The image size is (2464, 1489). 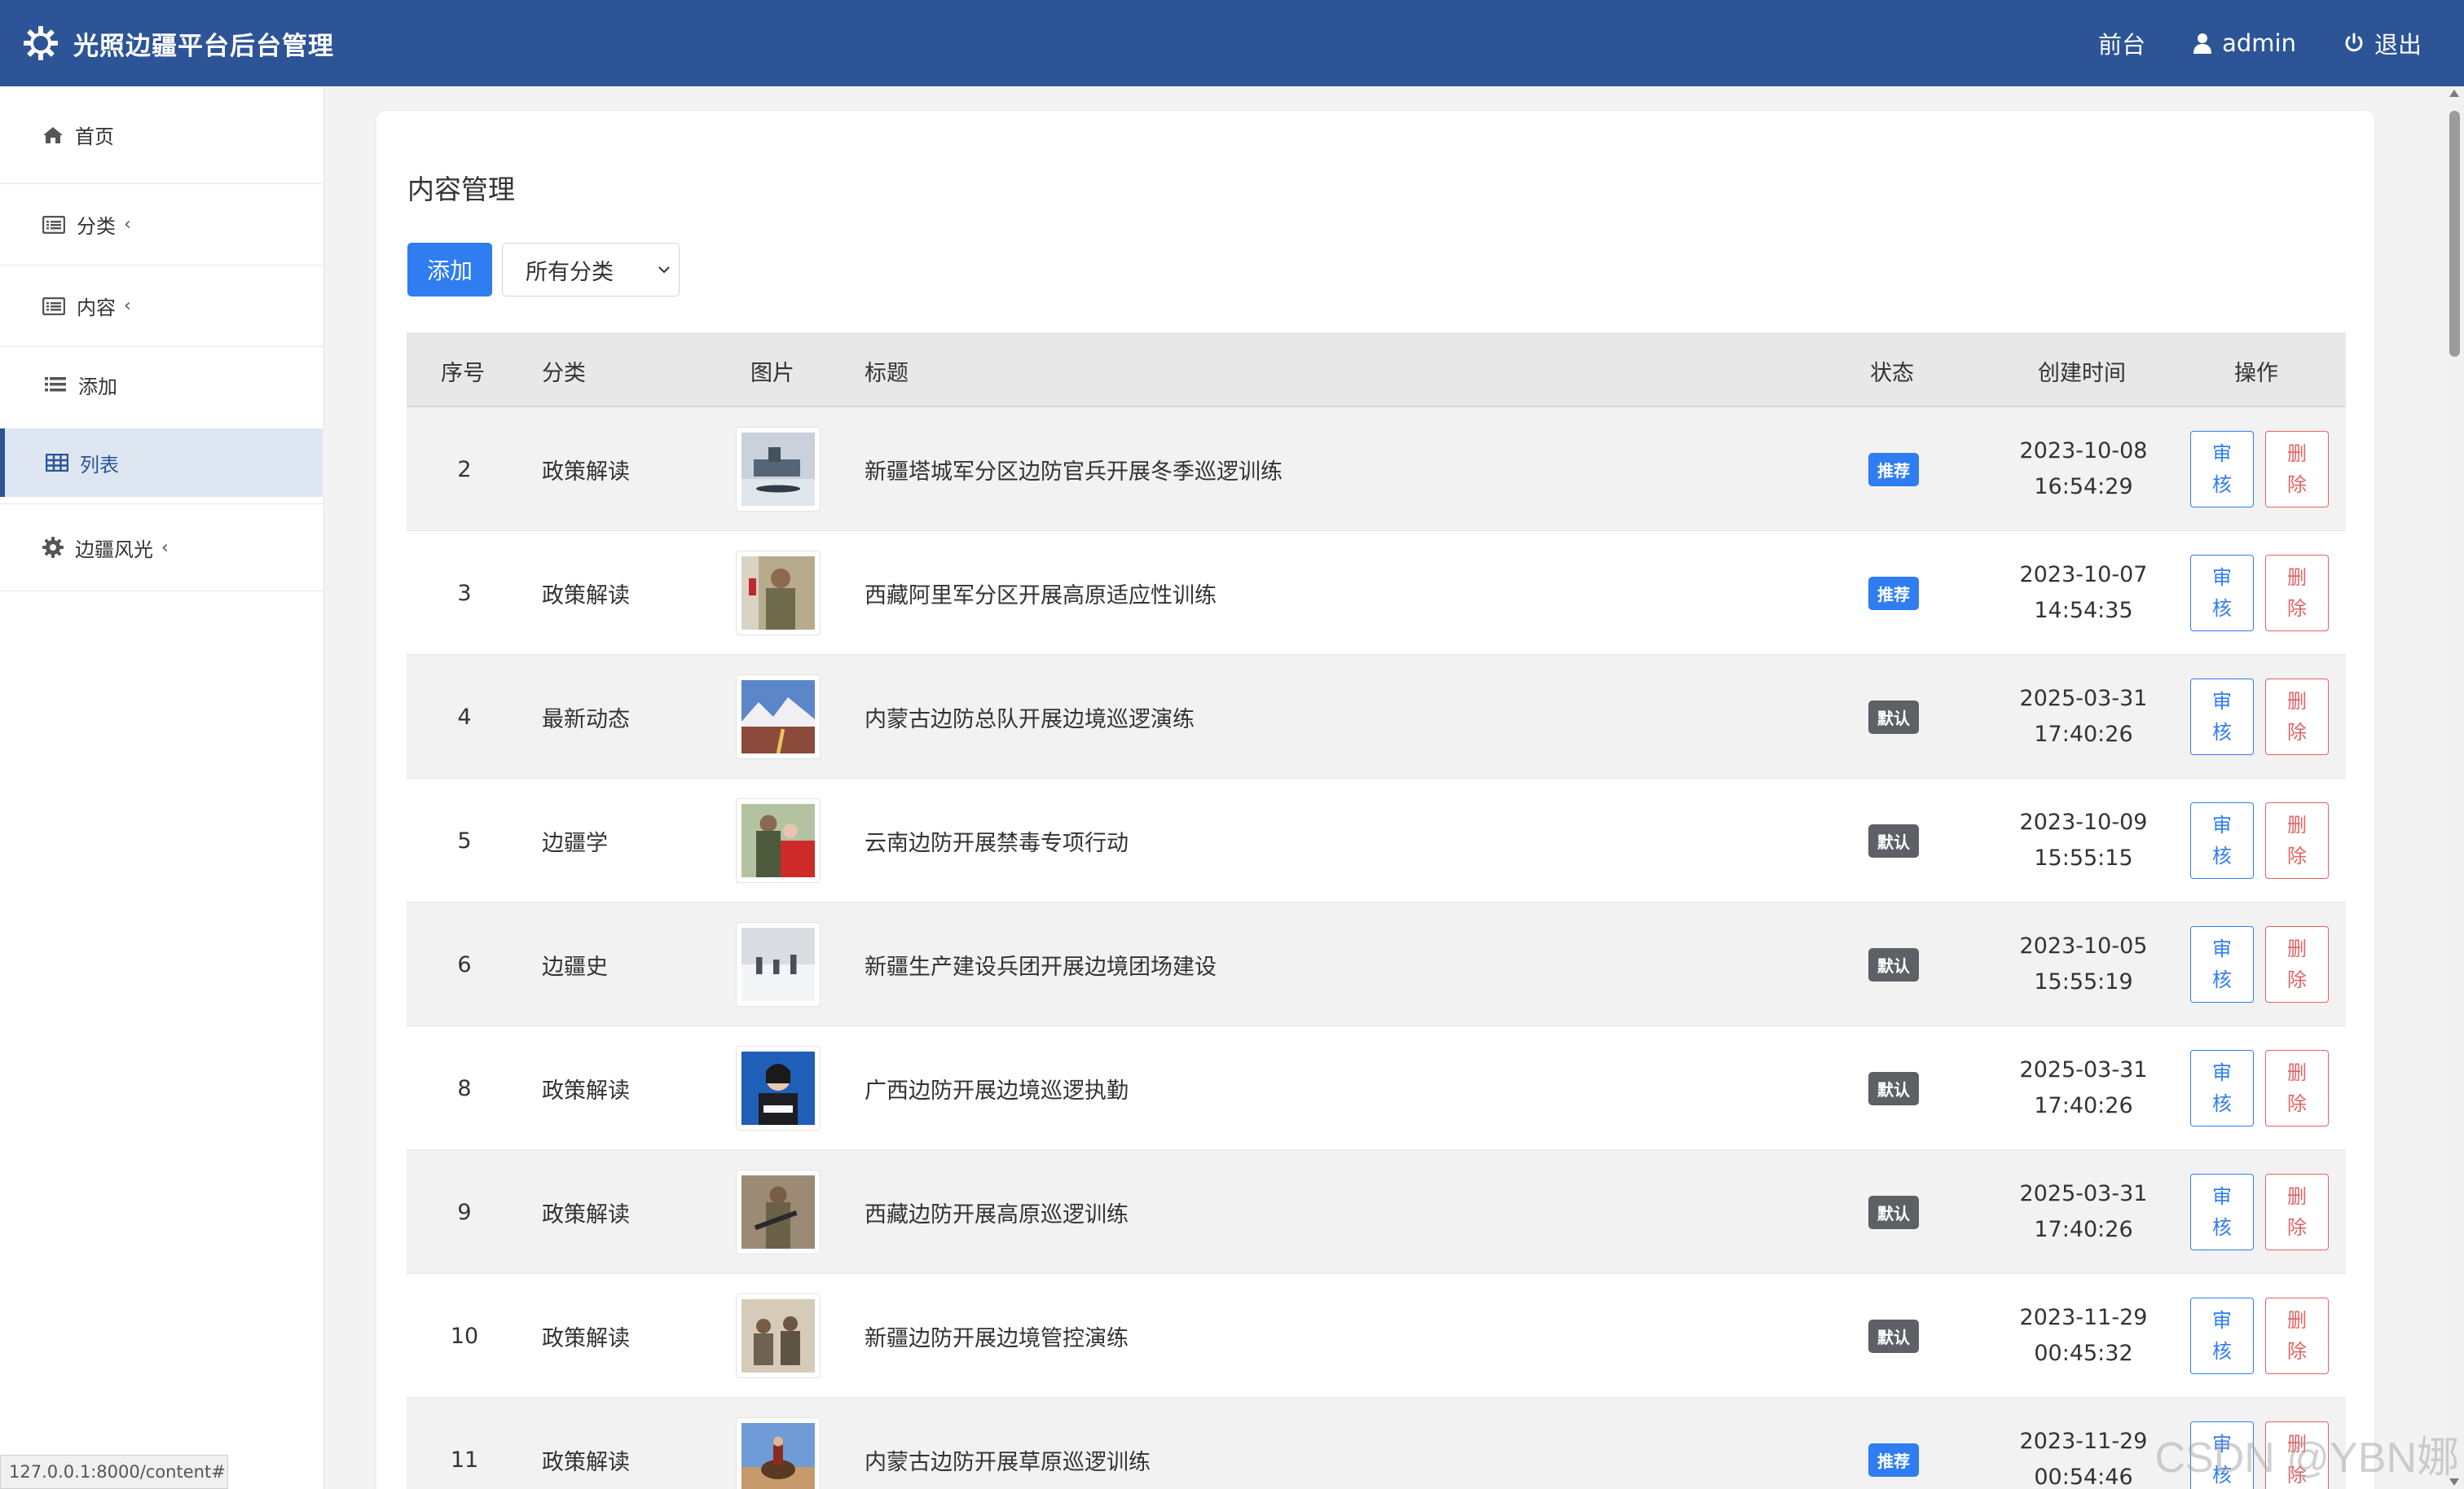 I want to click on cell-text: 4, so click(x=464, y=717).